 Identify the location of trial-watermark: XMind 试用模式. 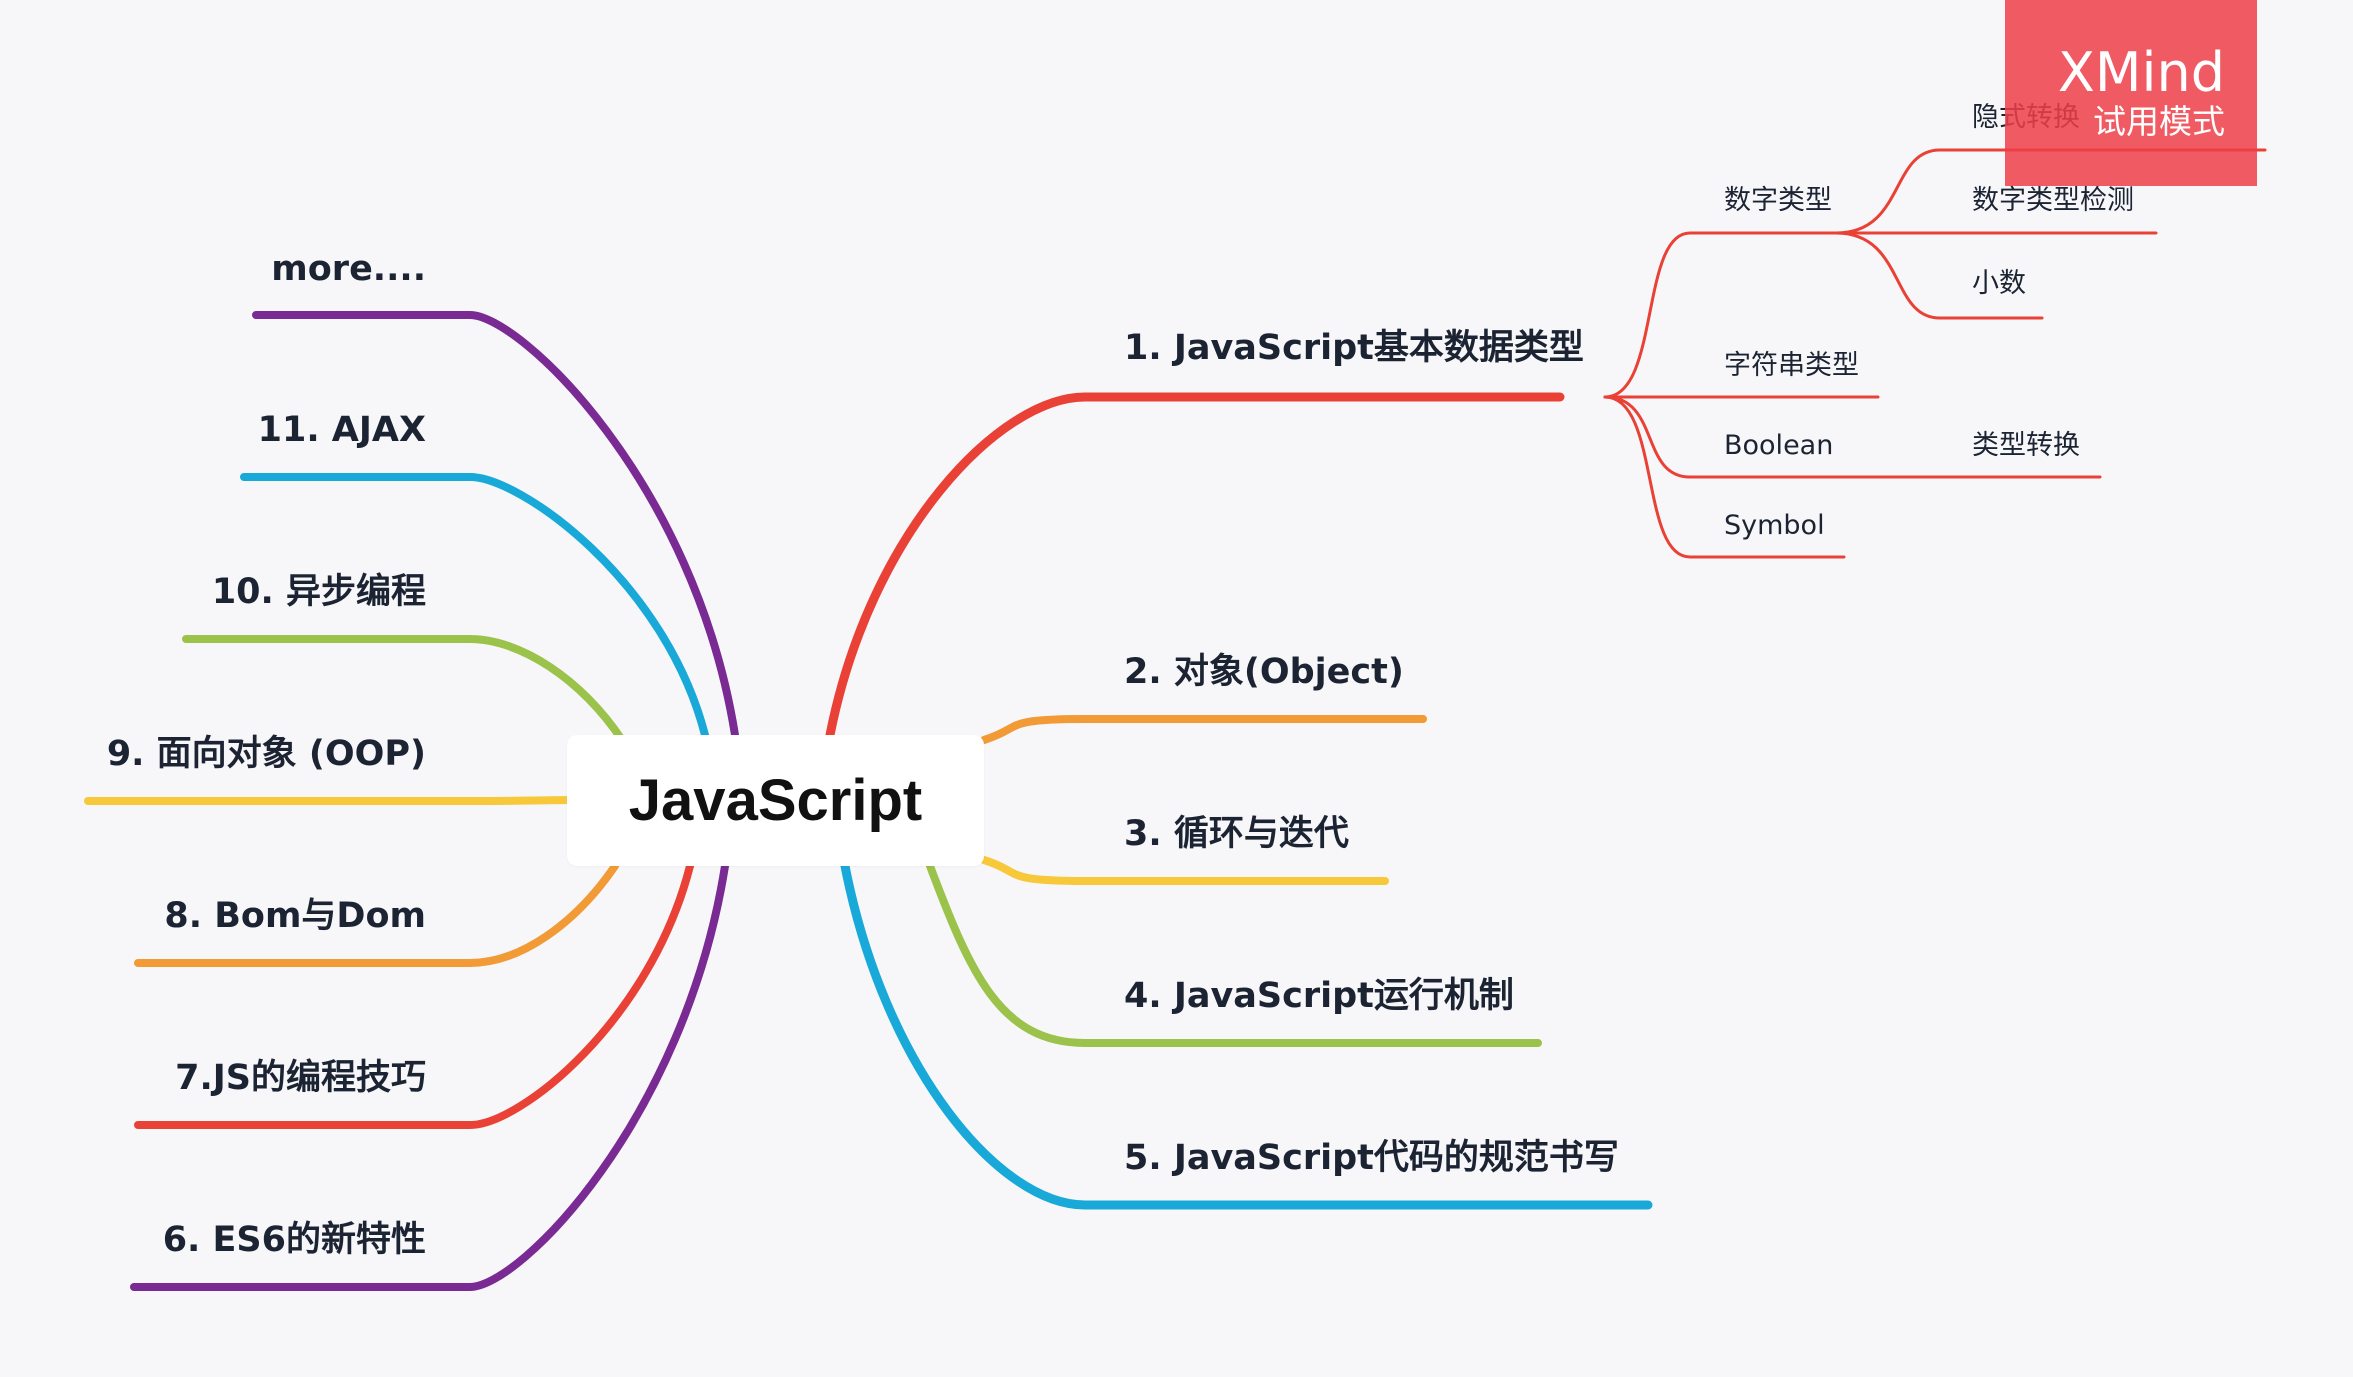
(2131, 93).